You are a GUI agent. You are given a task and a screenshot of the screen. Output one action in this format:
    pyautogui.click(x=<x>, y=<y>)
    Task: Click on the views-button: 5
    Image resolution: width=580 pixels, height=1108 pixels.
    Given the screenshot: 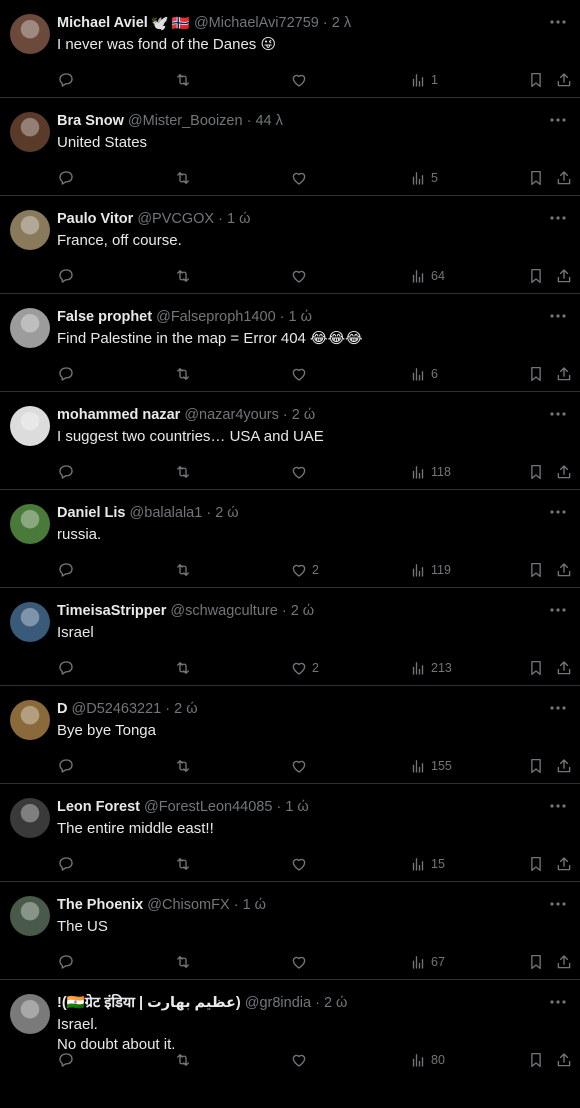 What is the action you would take?
    pyautogui.click(x=423, y=178)
    